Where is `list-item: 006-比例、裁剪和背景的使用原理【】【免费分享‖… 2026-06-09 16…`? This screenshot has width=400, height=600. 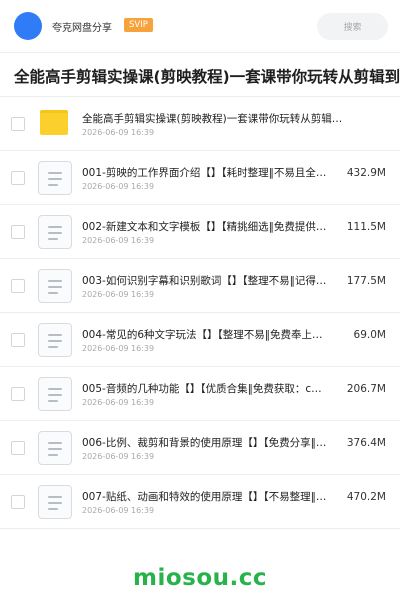 list-item: 006-比例、裁剪和背景的使用原理【】【免费分享‖… 2026-06-09 16… is located at coordinates (200, 448).